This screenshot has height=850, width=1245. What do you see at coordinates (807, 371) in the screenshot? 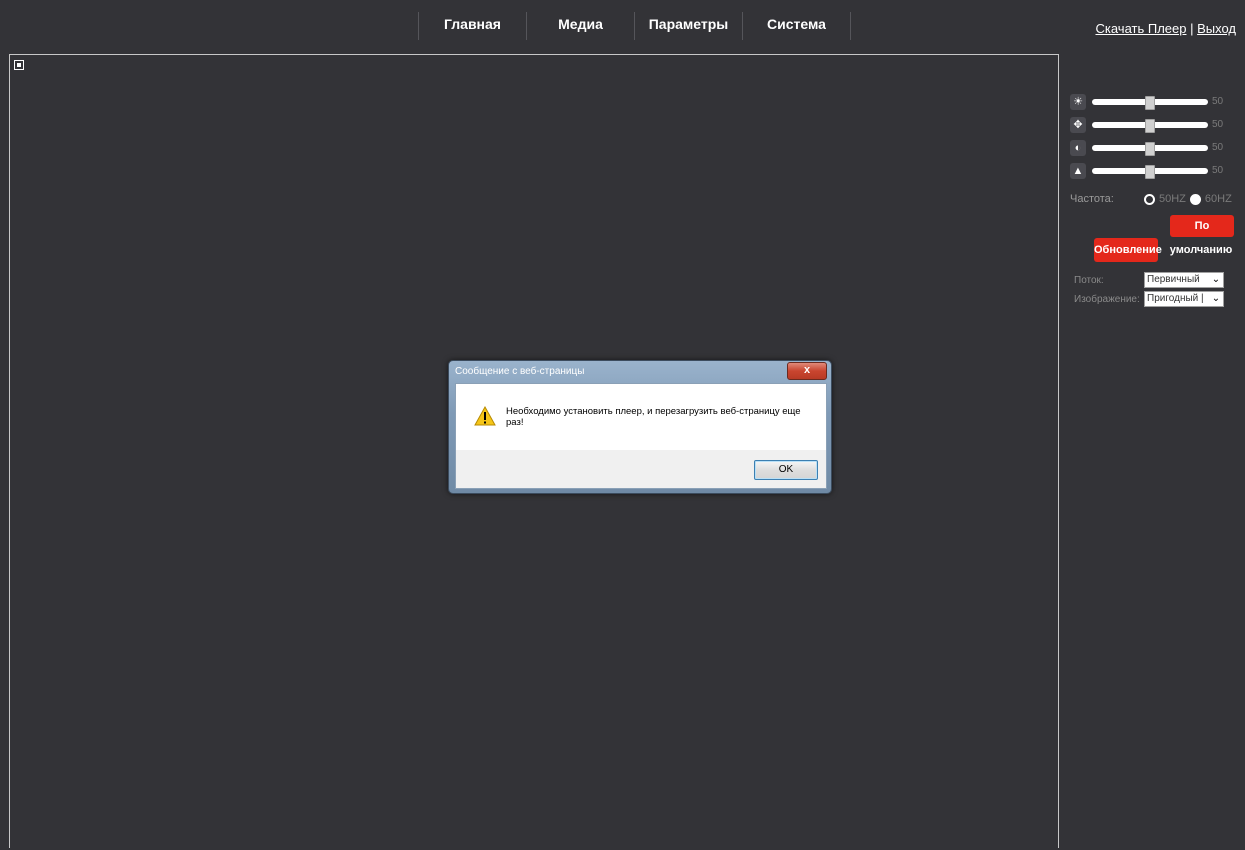
I see `dialog-close-button: x` at bounding box center [807, 371].